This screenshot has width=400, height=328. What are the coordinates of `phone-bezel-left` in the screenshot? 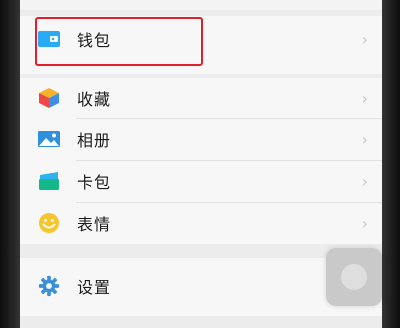 It's located at (11, 164).